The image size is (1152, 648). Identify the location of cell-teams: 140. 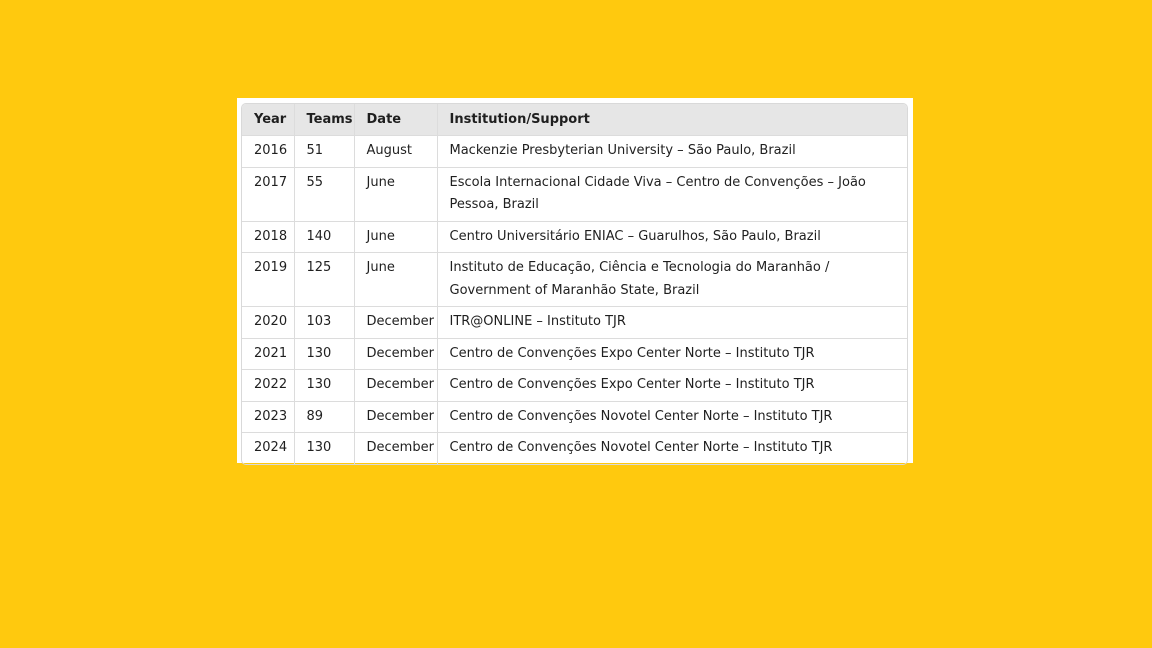
(323, 236).